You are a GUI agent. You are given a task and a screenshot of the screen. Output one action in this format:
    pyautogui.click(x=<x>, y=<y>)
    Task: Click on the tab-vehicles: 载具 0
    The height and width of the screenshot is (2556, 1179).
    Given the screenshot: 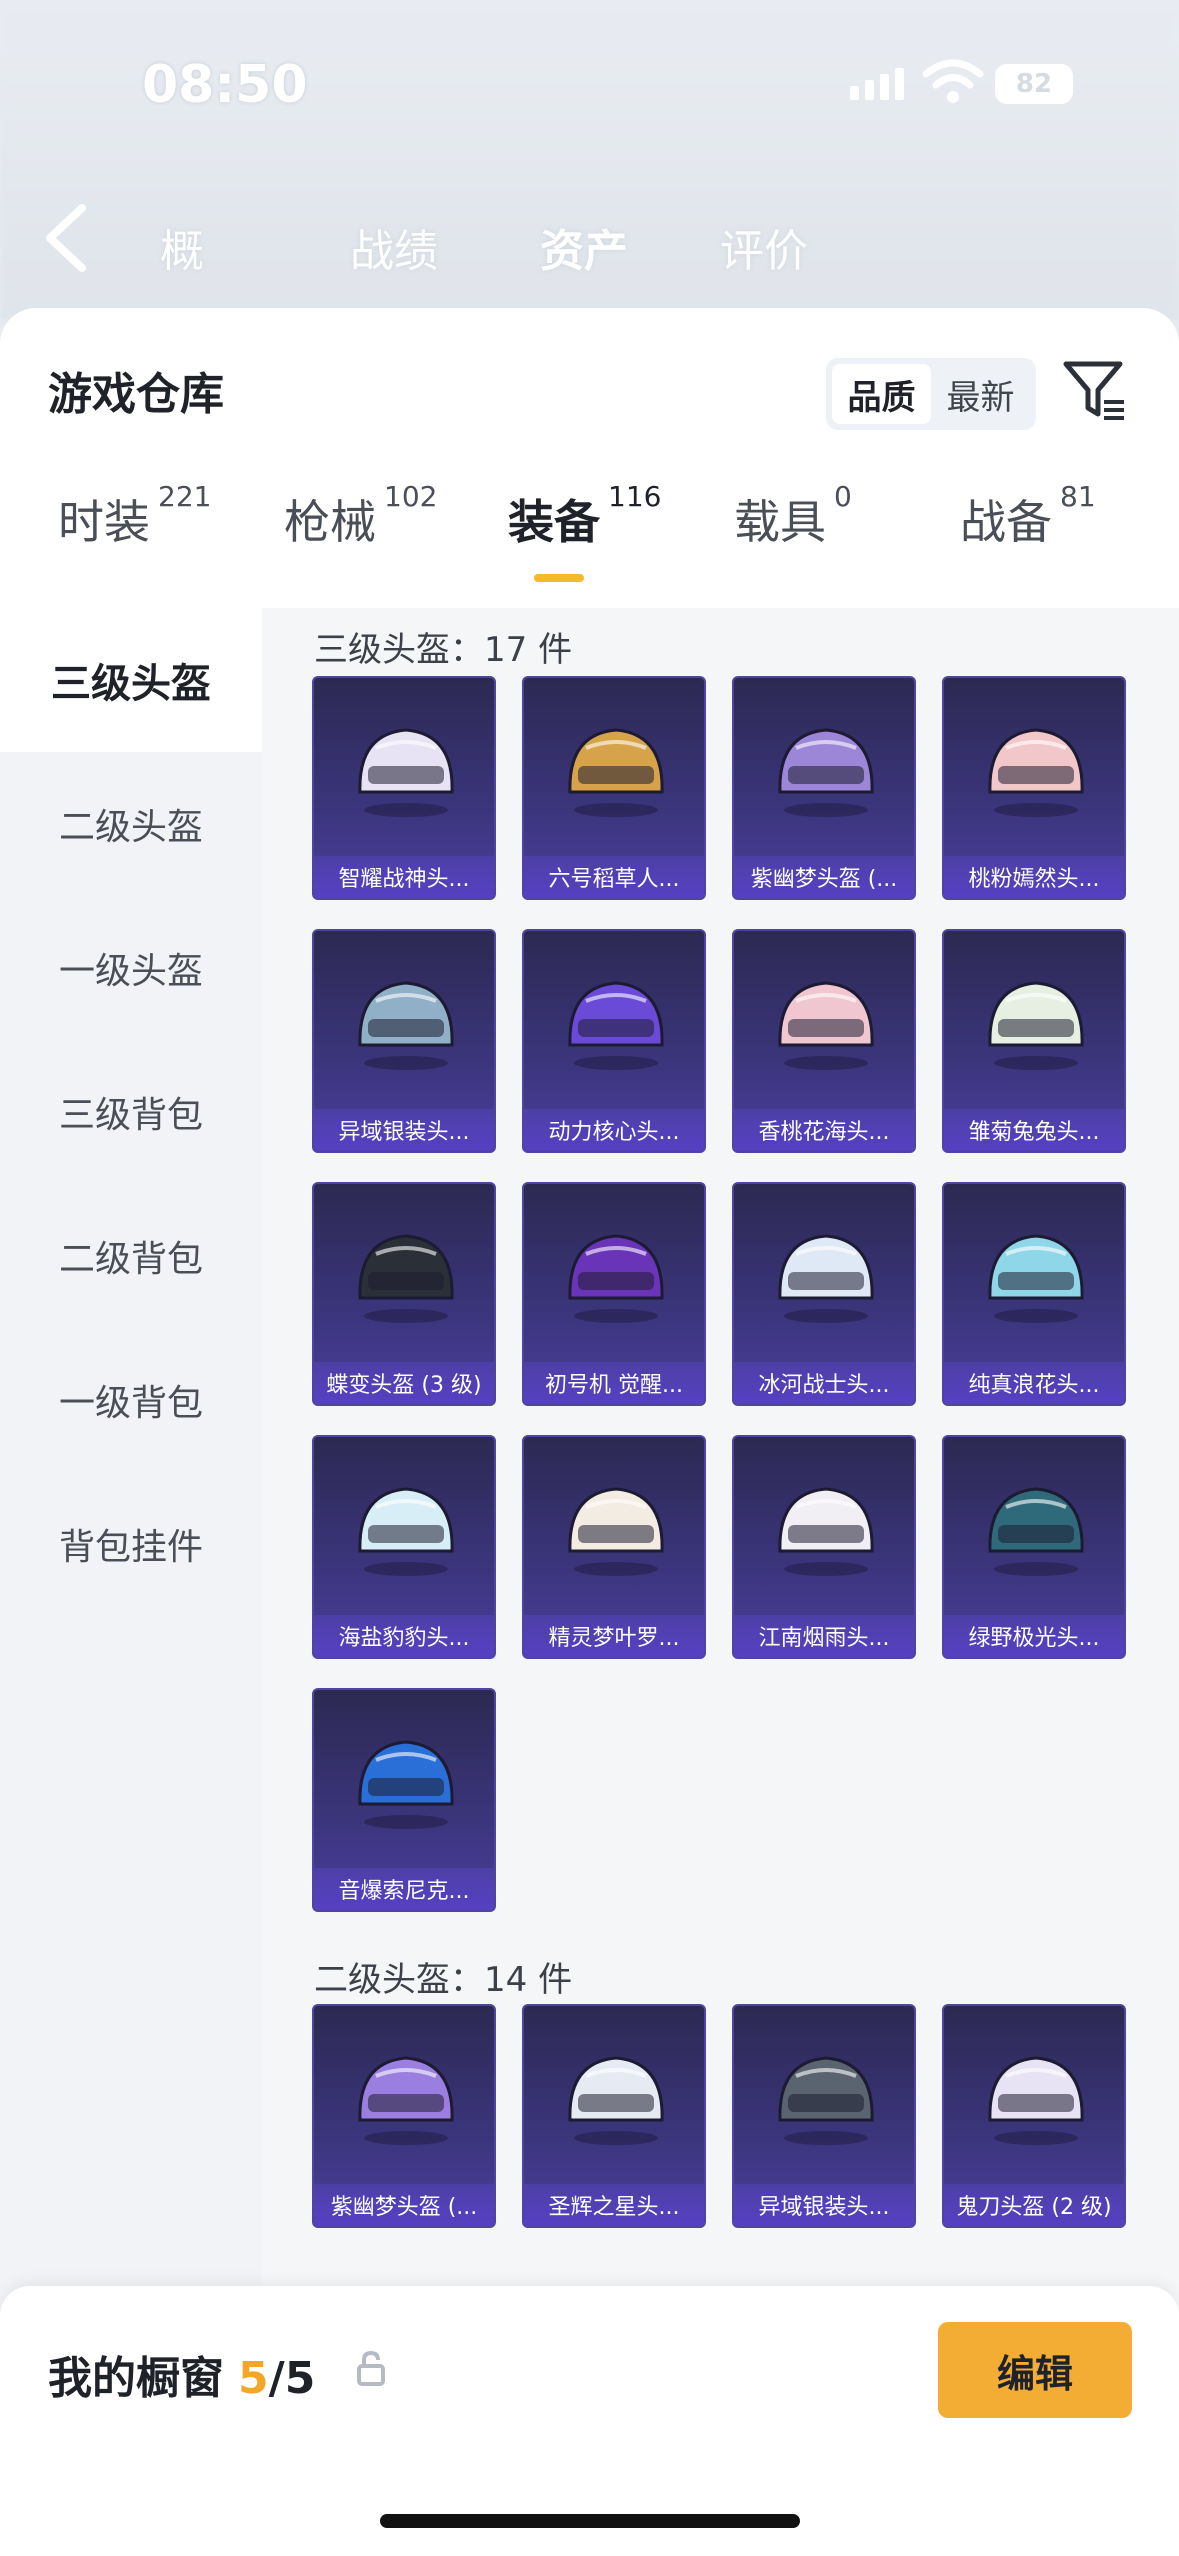 What is the action you would take?
    pyautogui.click(x=793, y=538)
    